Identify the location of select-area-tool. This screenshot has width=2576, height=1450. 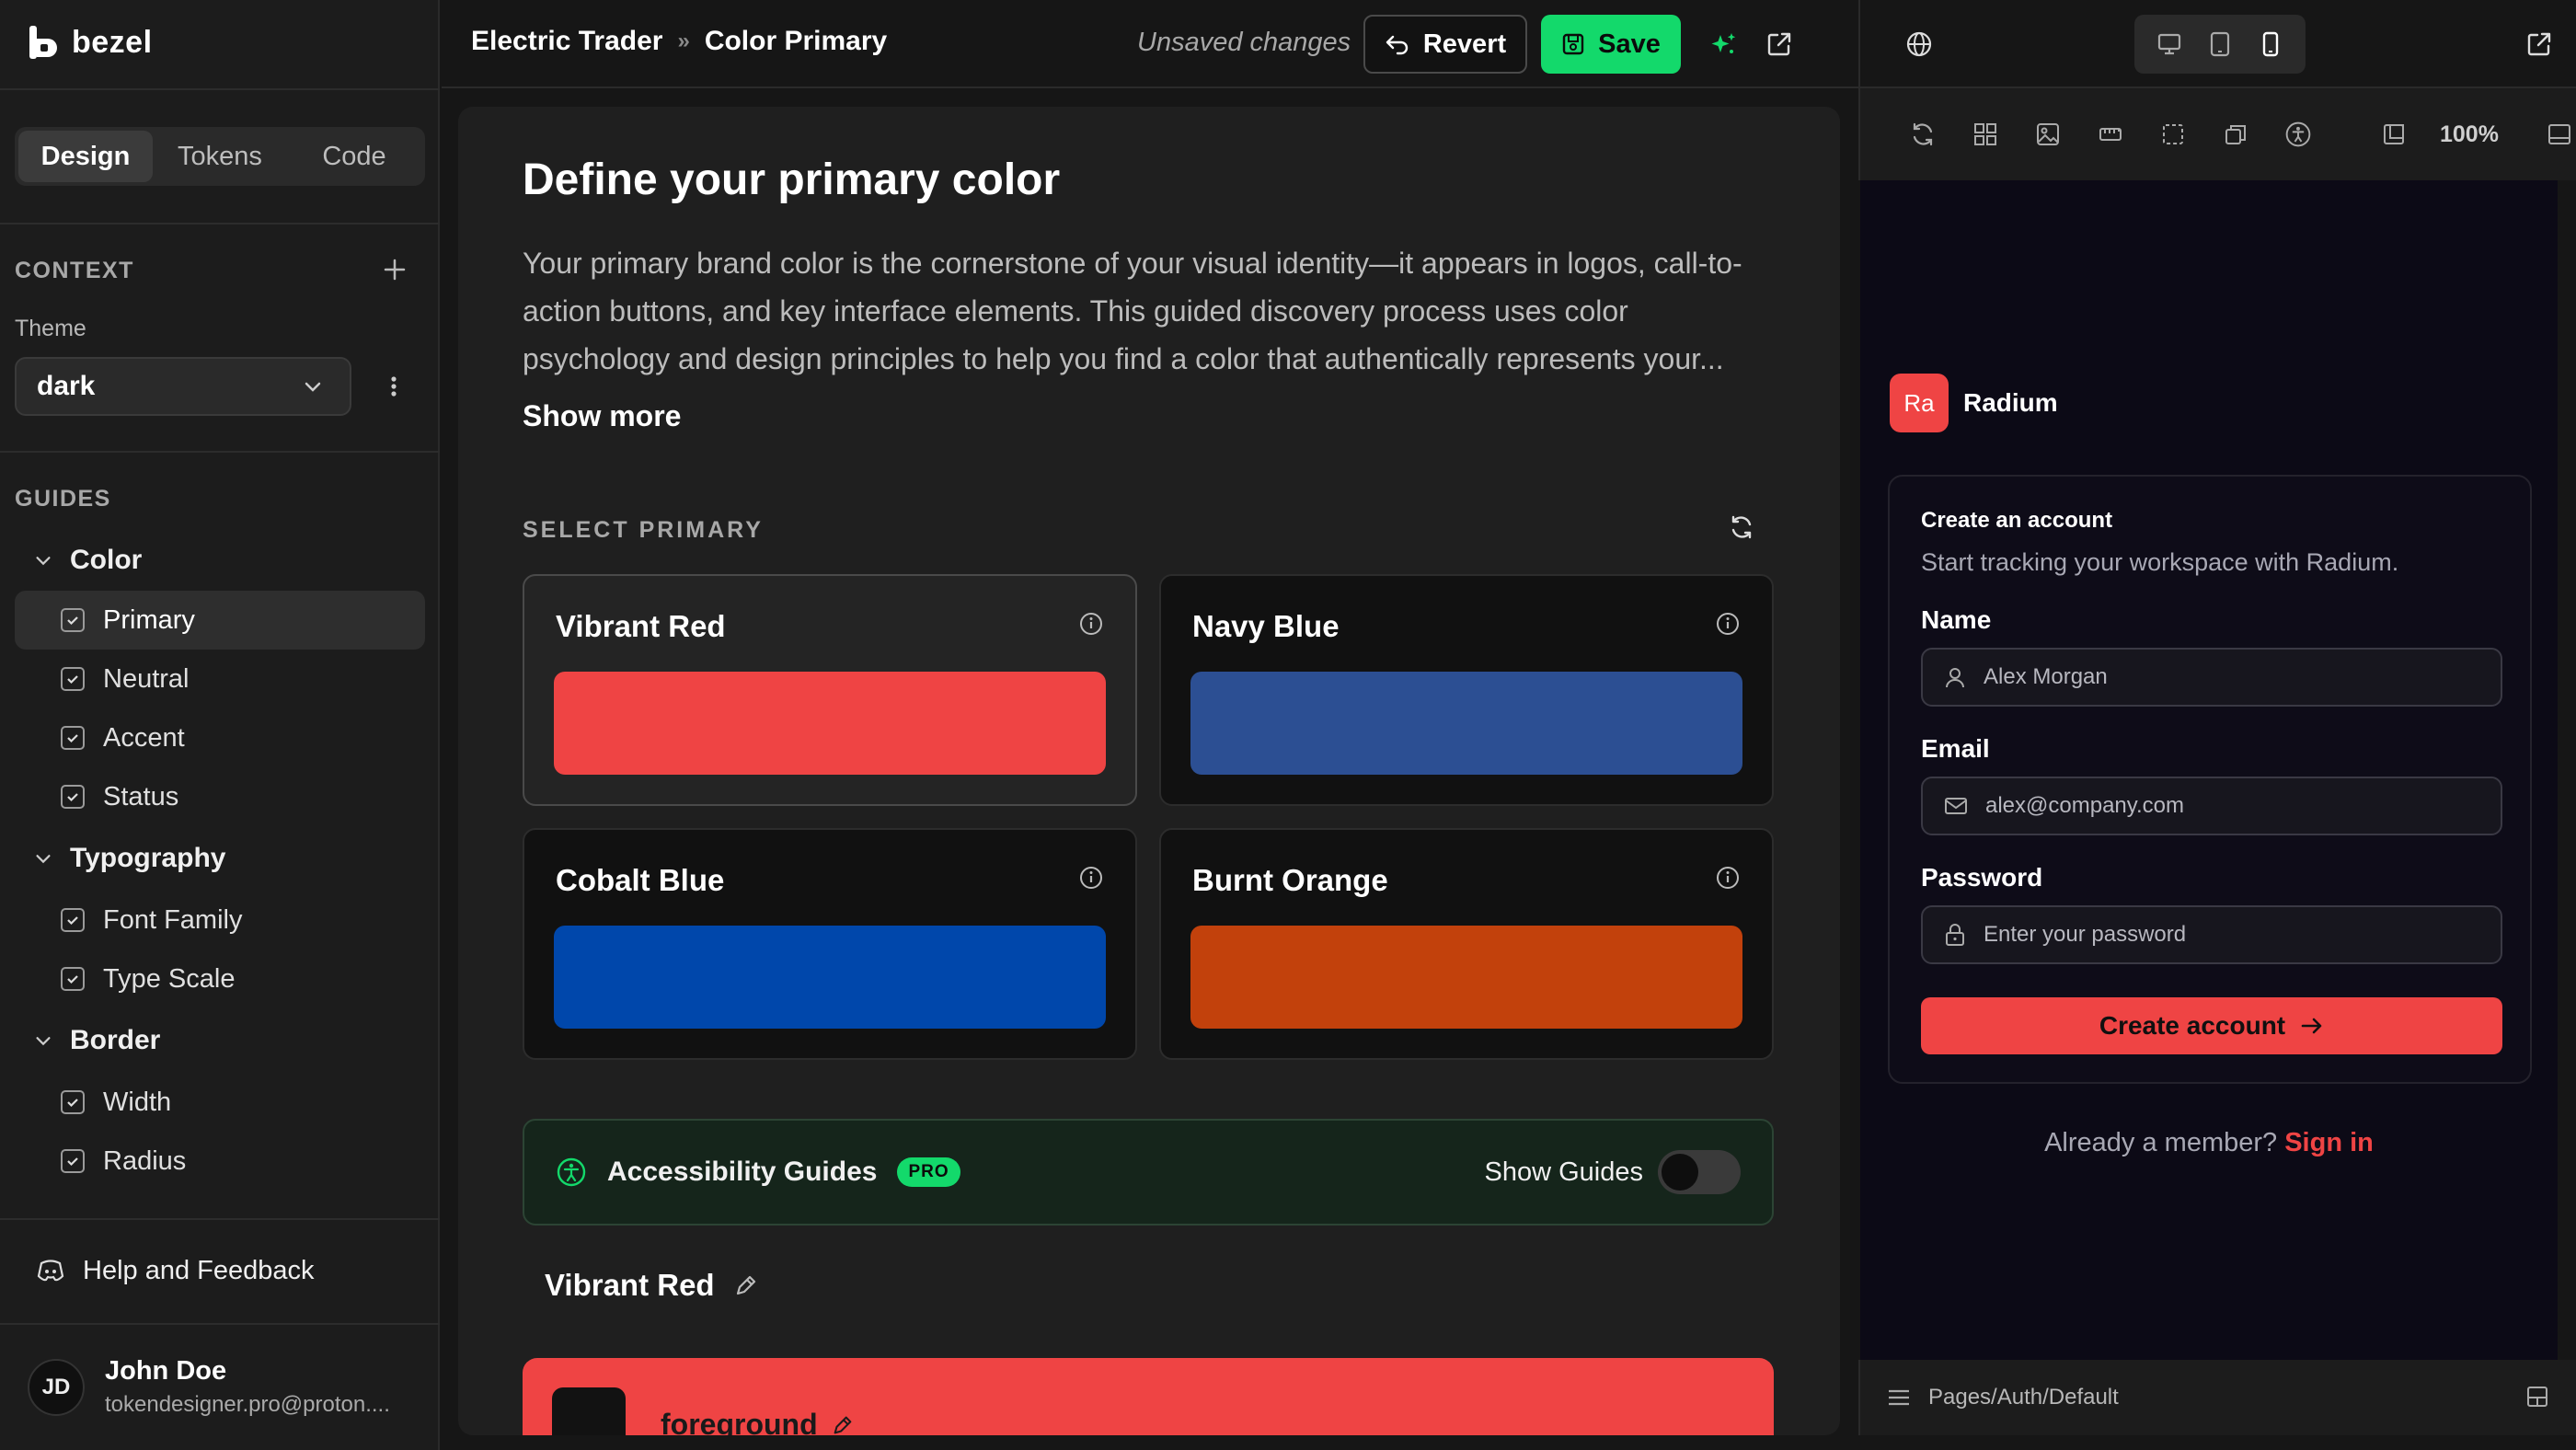
(2173, 134).